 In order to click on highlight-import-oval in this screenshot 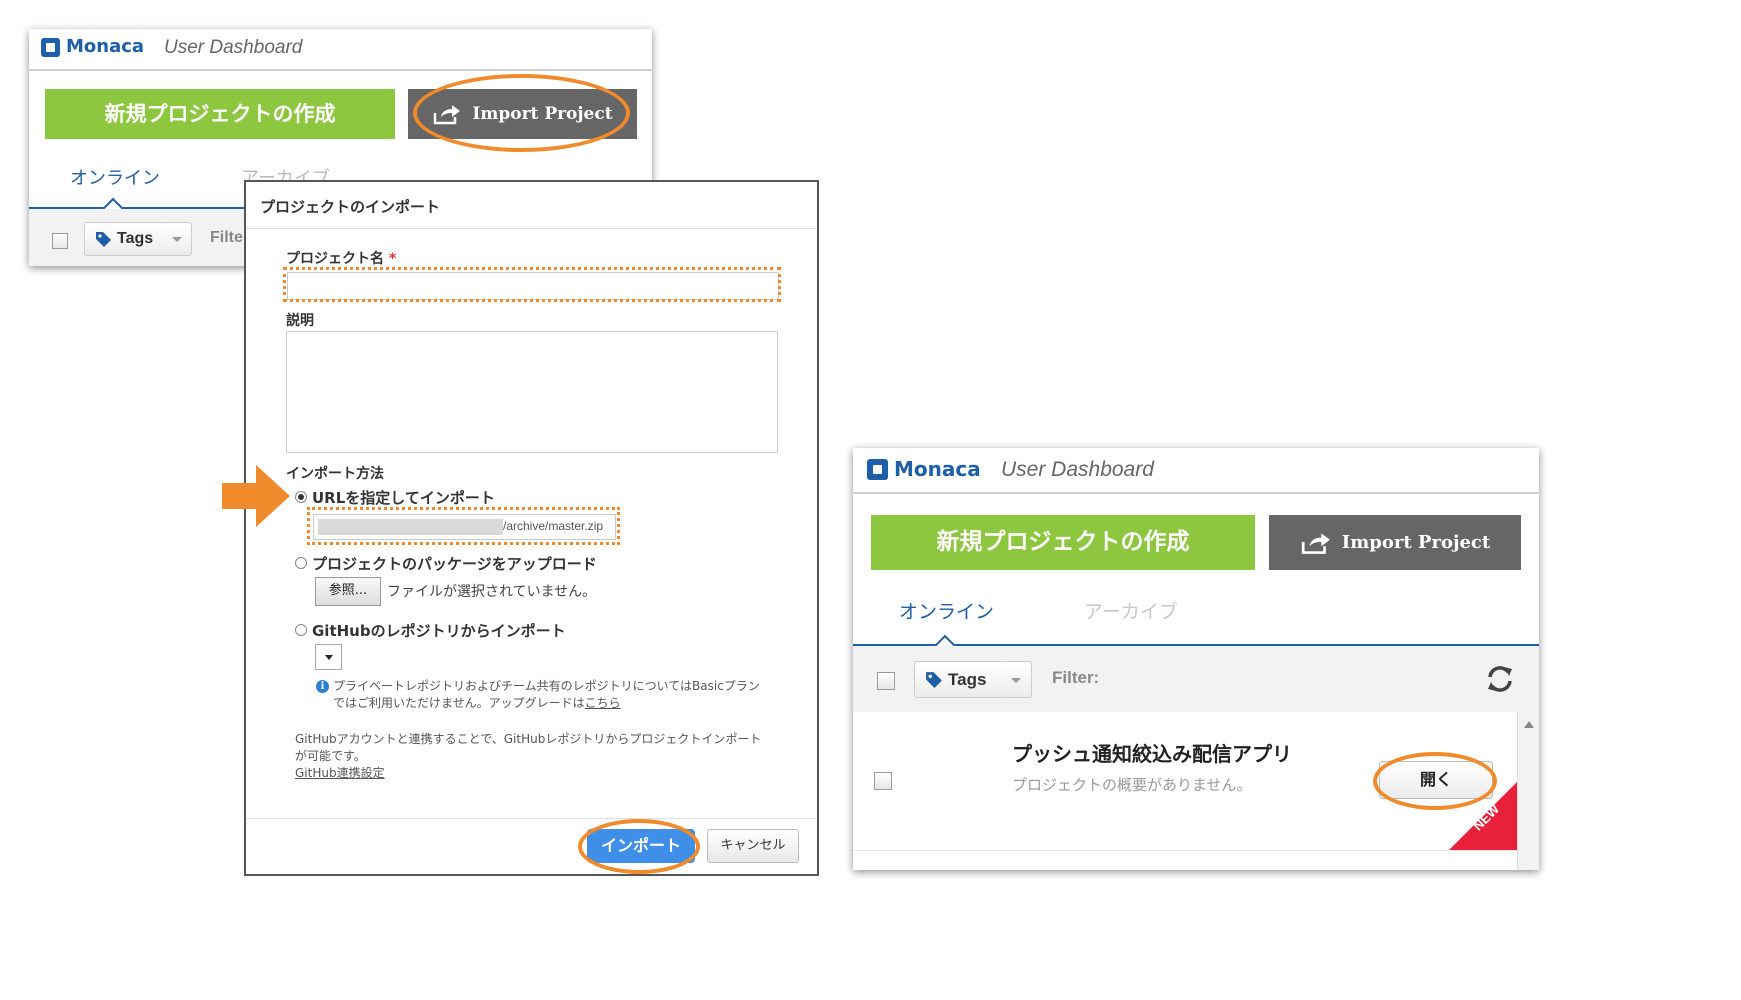, I will do `click(521, 113)`.